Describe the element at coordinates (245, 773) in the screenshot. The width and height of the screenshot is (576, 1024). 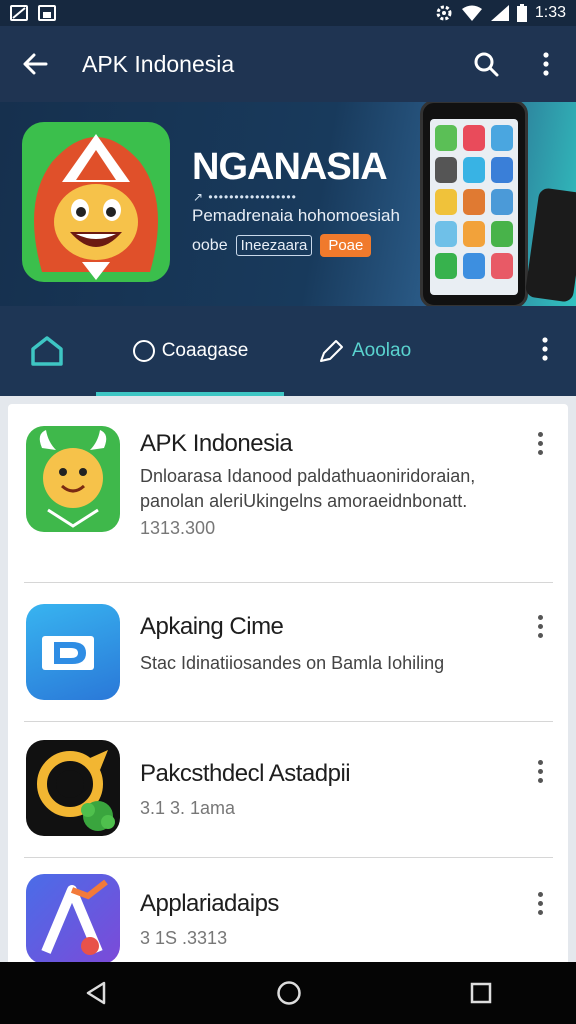
I see `app-name: Pakcsthdecl Astadpii` at that location.